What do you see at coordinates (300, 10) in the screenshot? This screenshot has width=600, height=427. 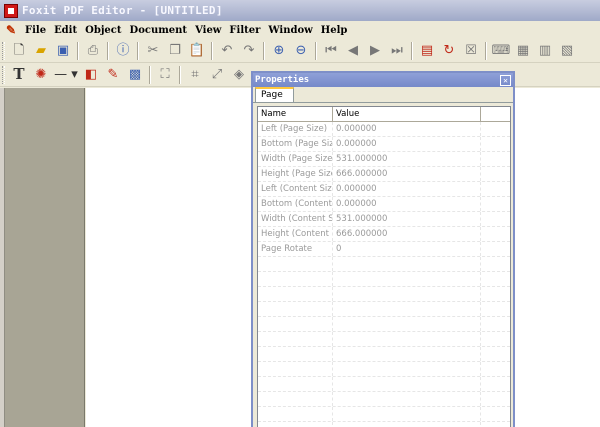 I see `title-bar: Foxit PDF Editor - [UNTITLED]` at bounding box center [300, 10].